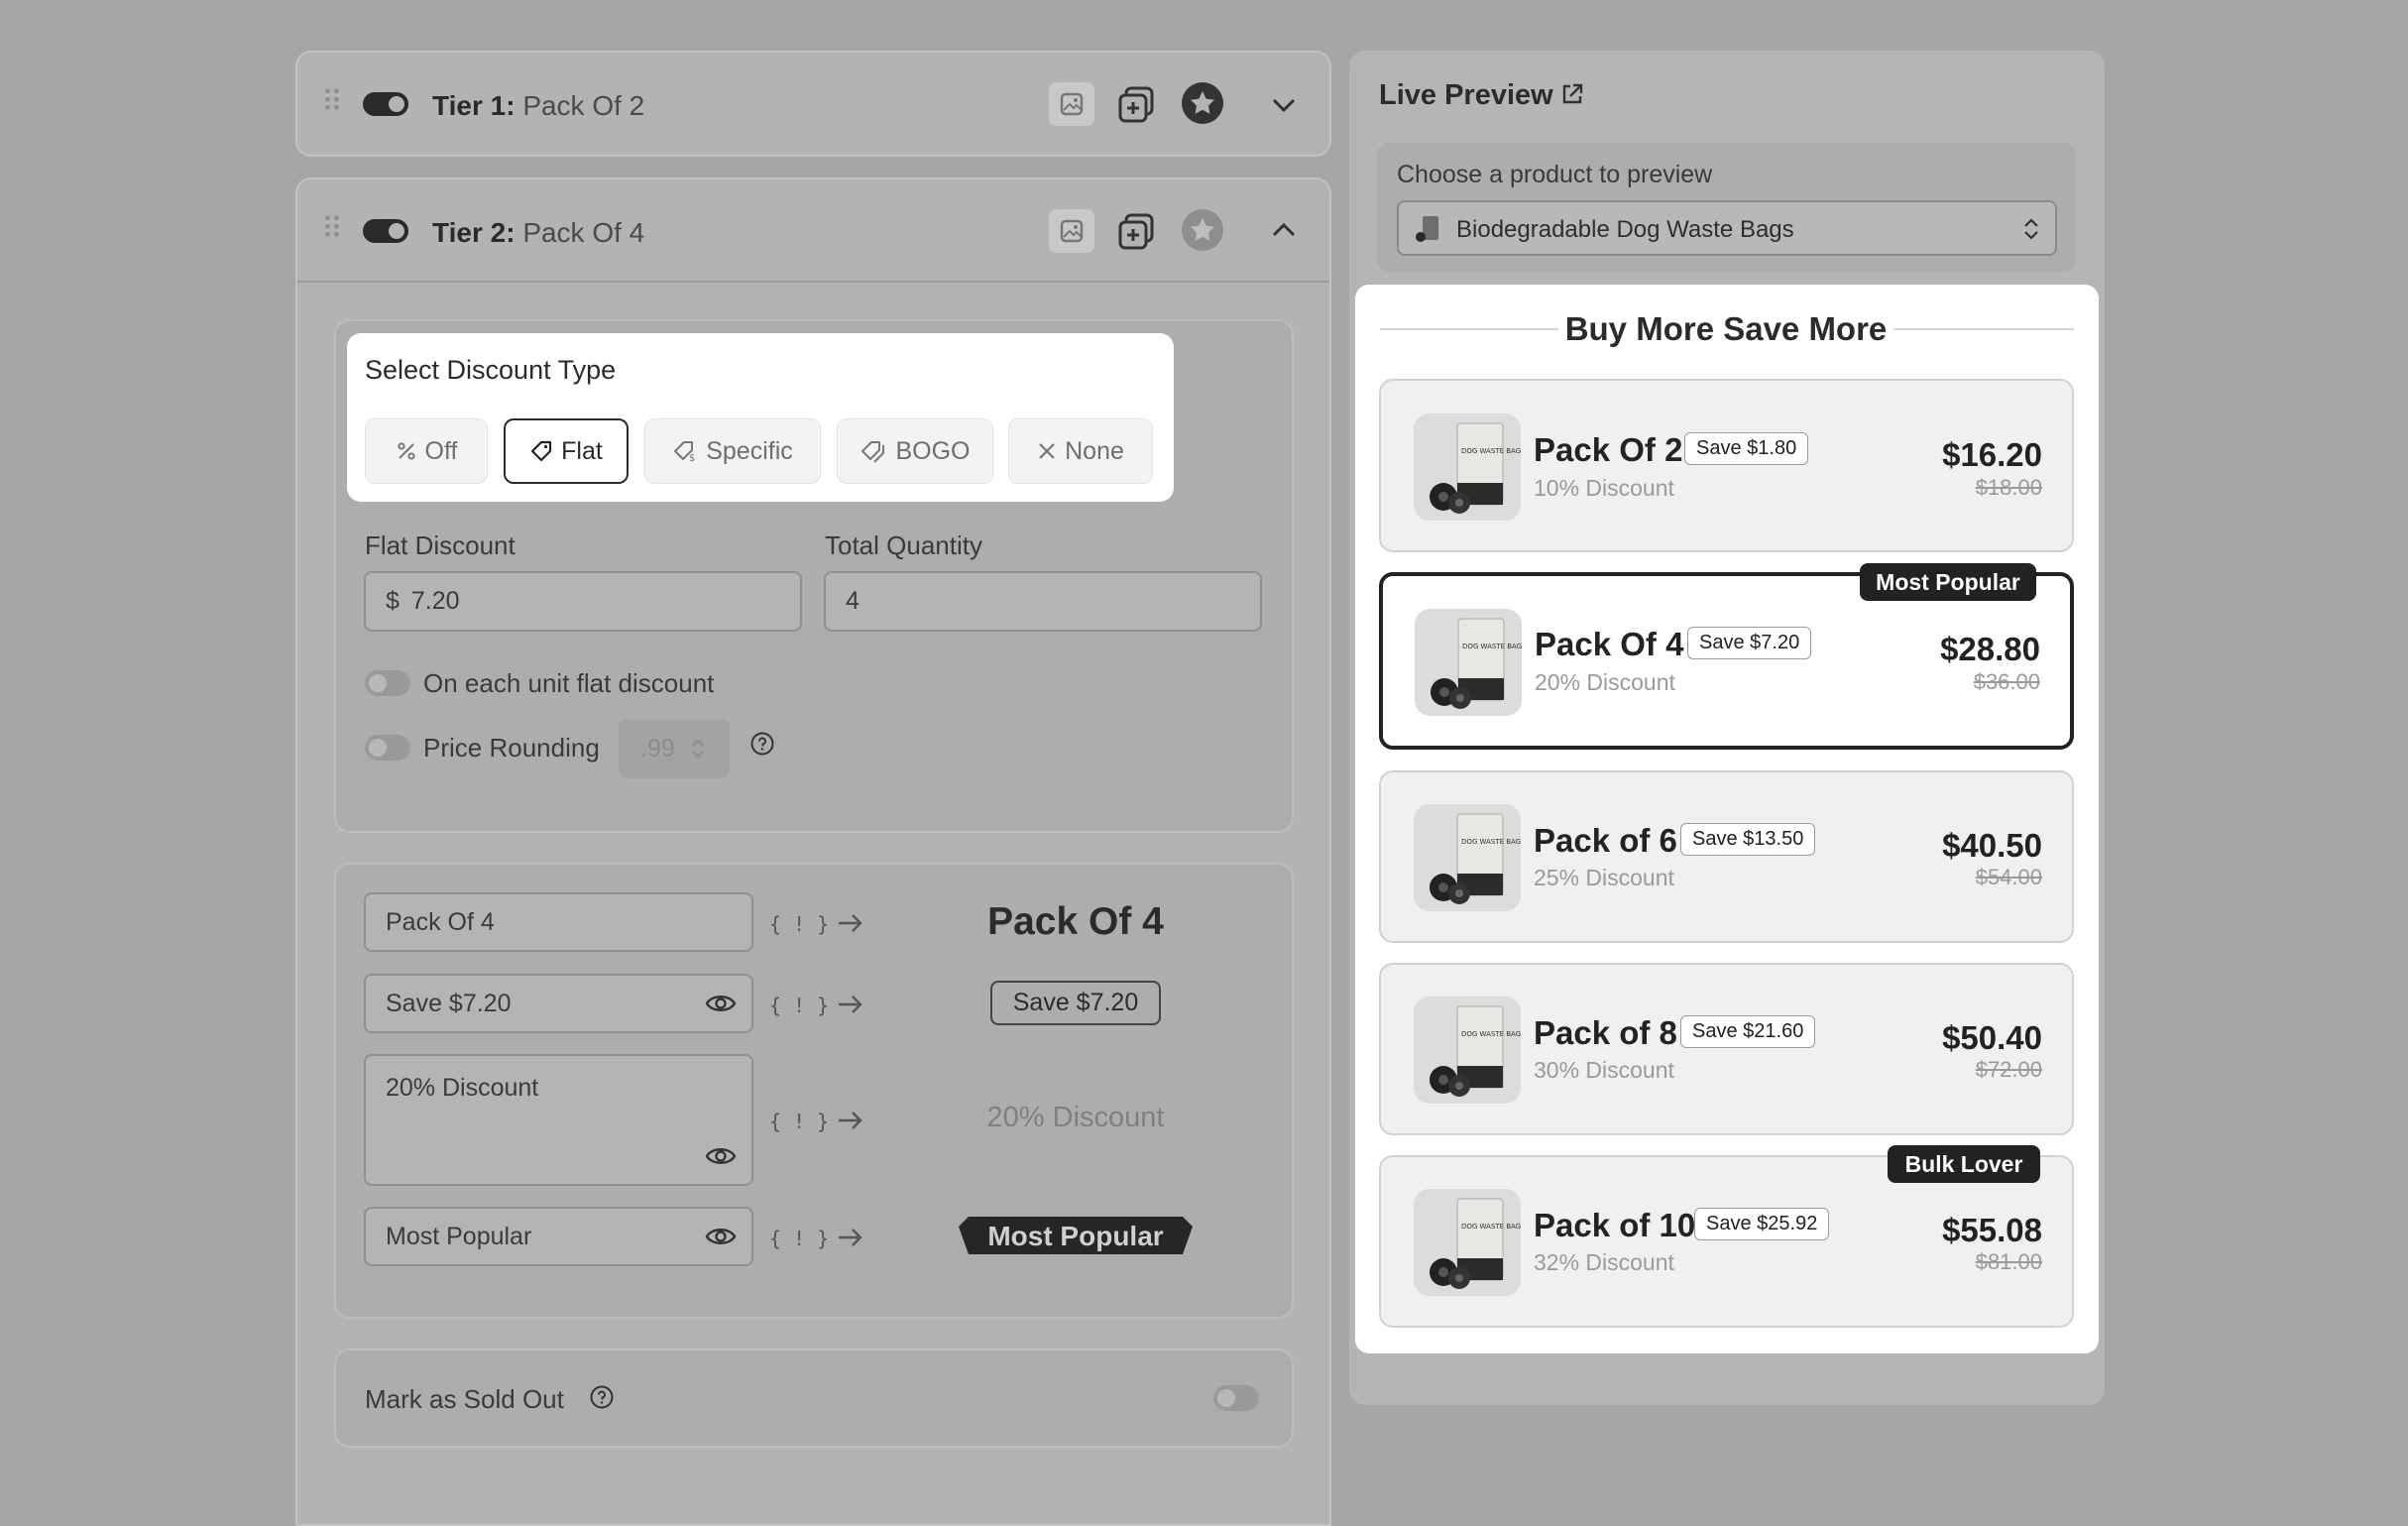 Image resolution: width=2408 pixels, height=1526 pixels. Describe the element at coordinates (933, 450) in the screenshot. I see `discount-option-label: BOGO` at that location.